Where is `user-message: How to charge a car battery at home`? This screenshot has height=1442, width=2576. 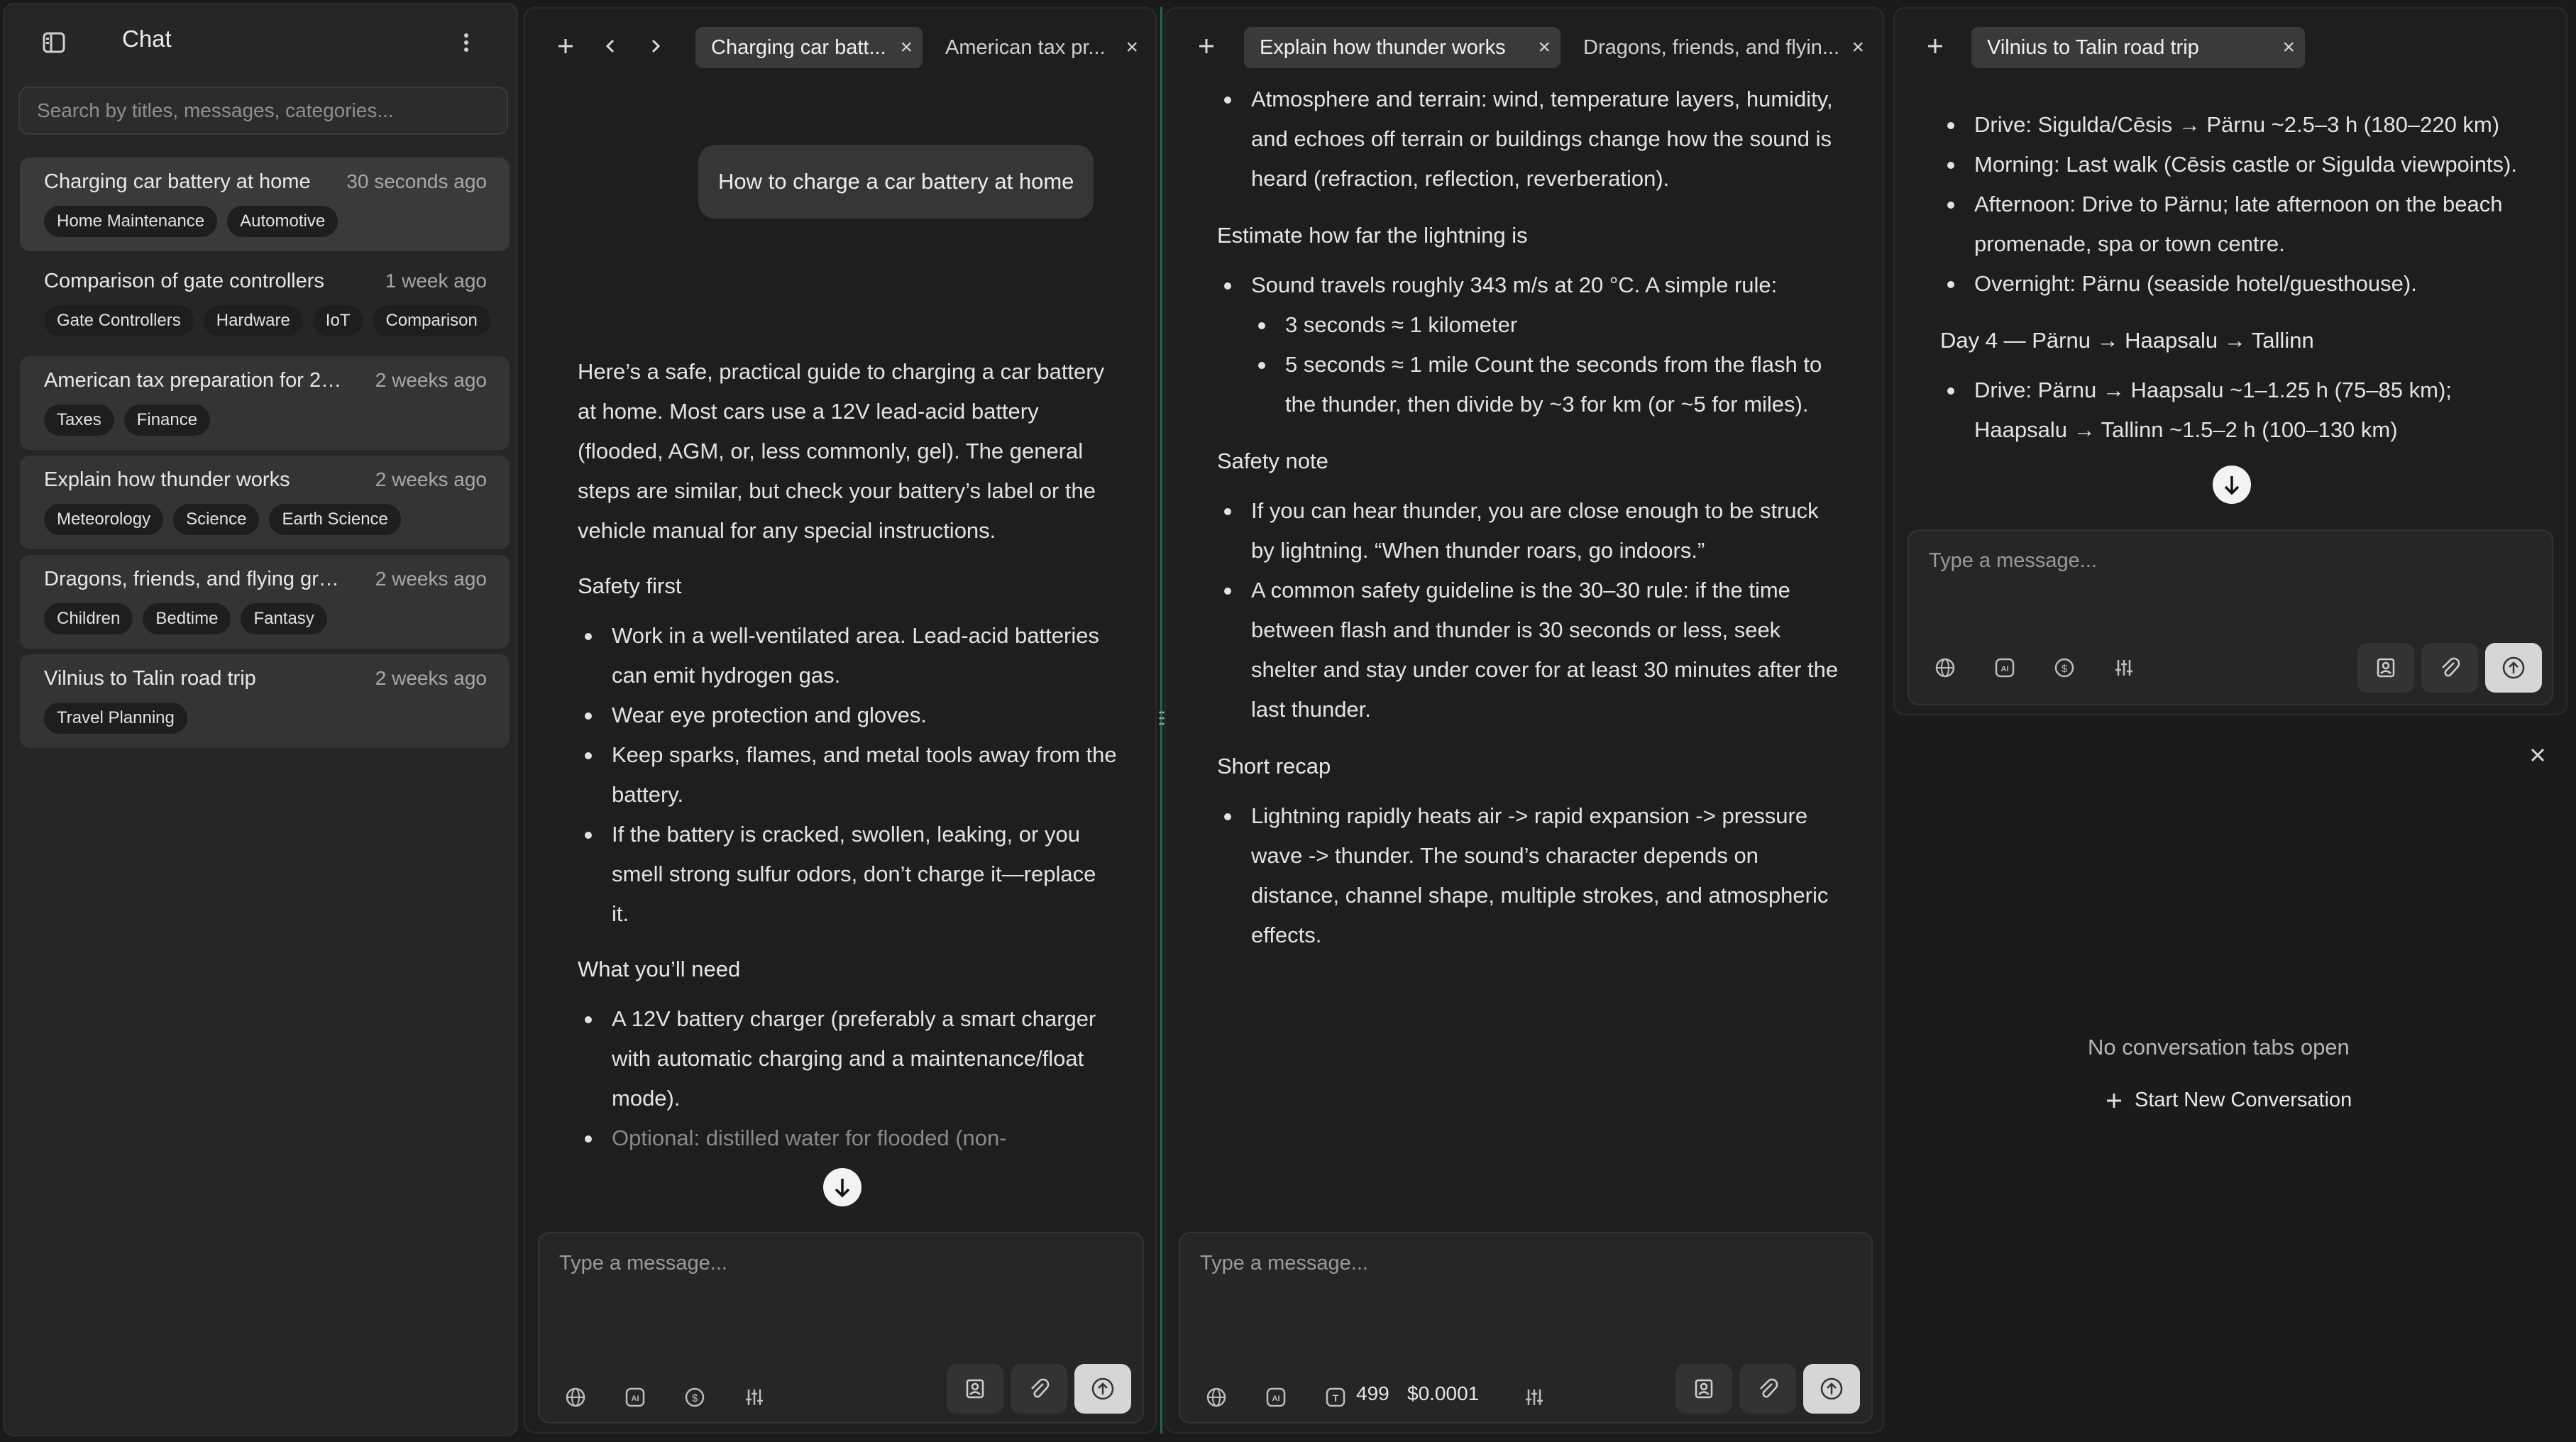
user-message: How to charge a car battery at home is located at coordinates (896, 182).